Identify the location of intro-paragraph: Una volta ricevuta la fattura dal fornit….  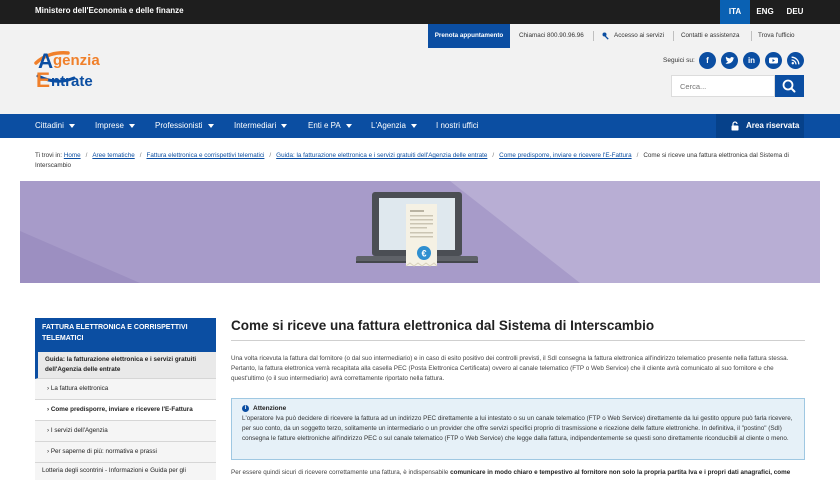
(510, 368).